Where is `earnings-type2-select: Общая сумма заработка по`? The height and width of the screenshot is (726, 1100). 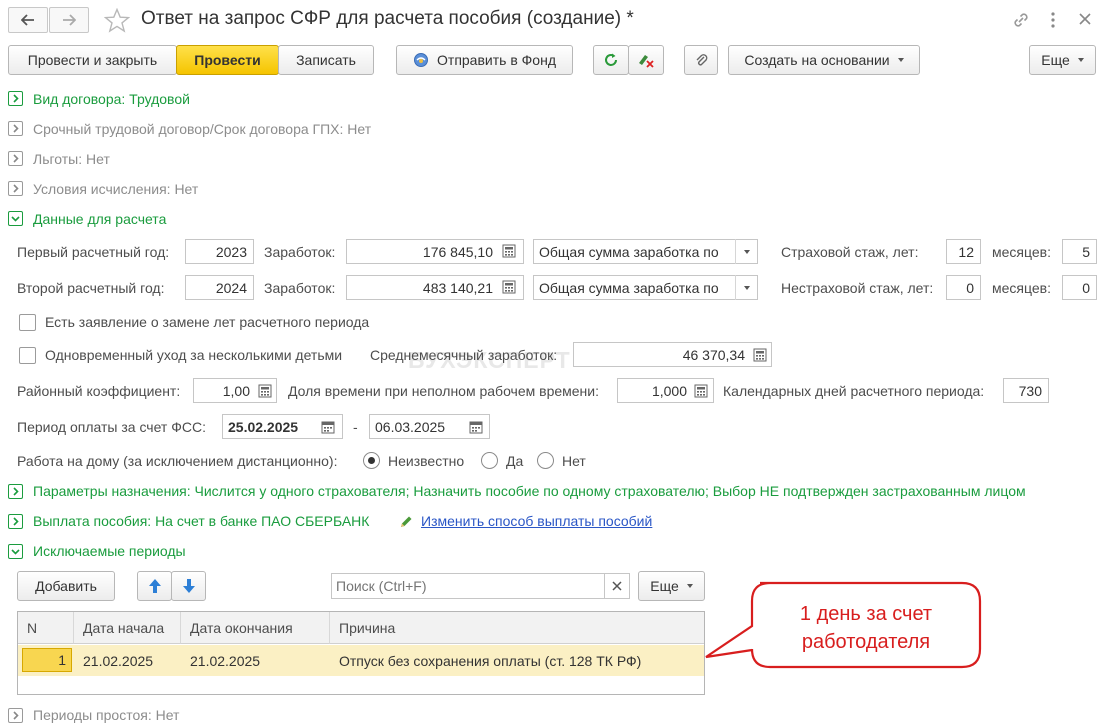 earnings-type2-select: Общая сумма заработка по is located at coordinates (645, 287).